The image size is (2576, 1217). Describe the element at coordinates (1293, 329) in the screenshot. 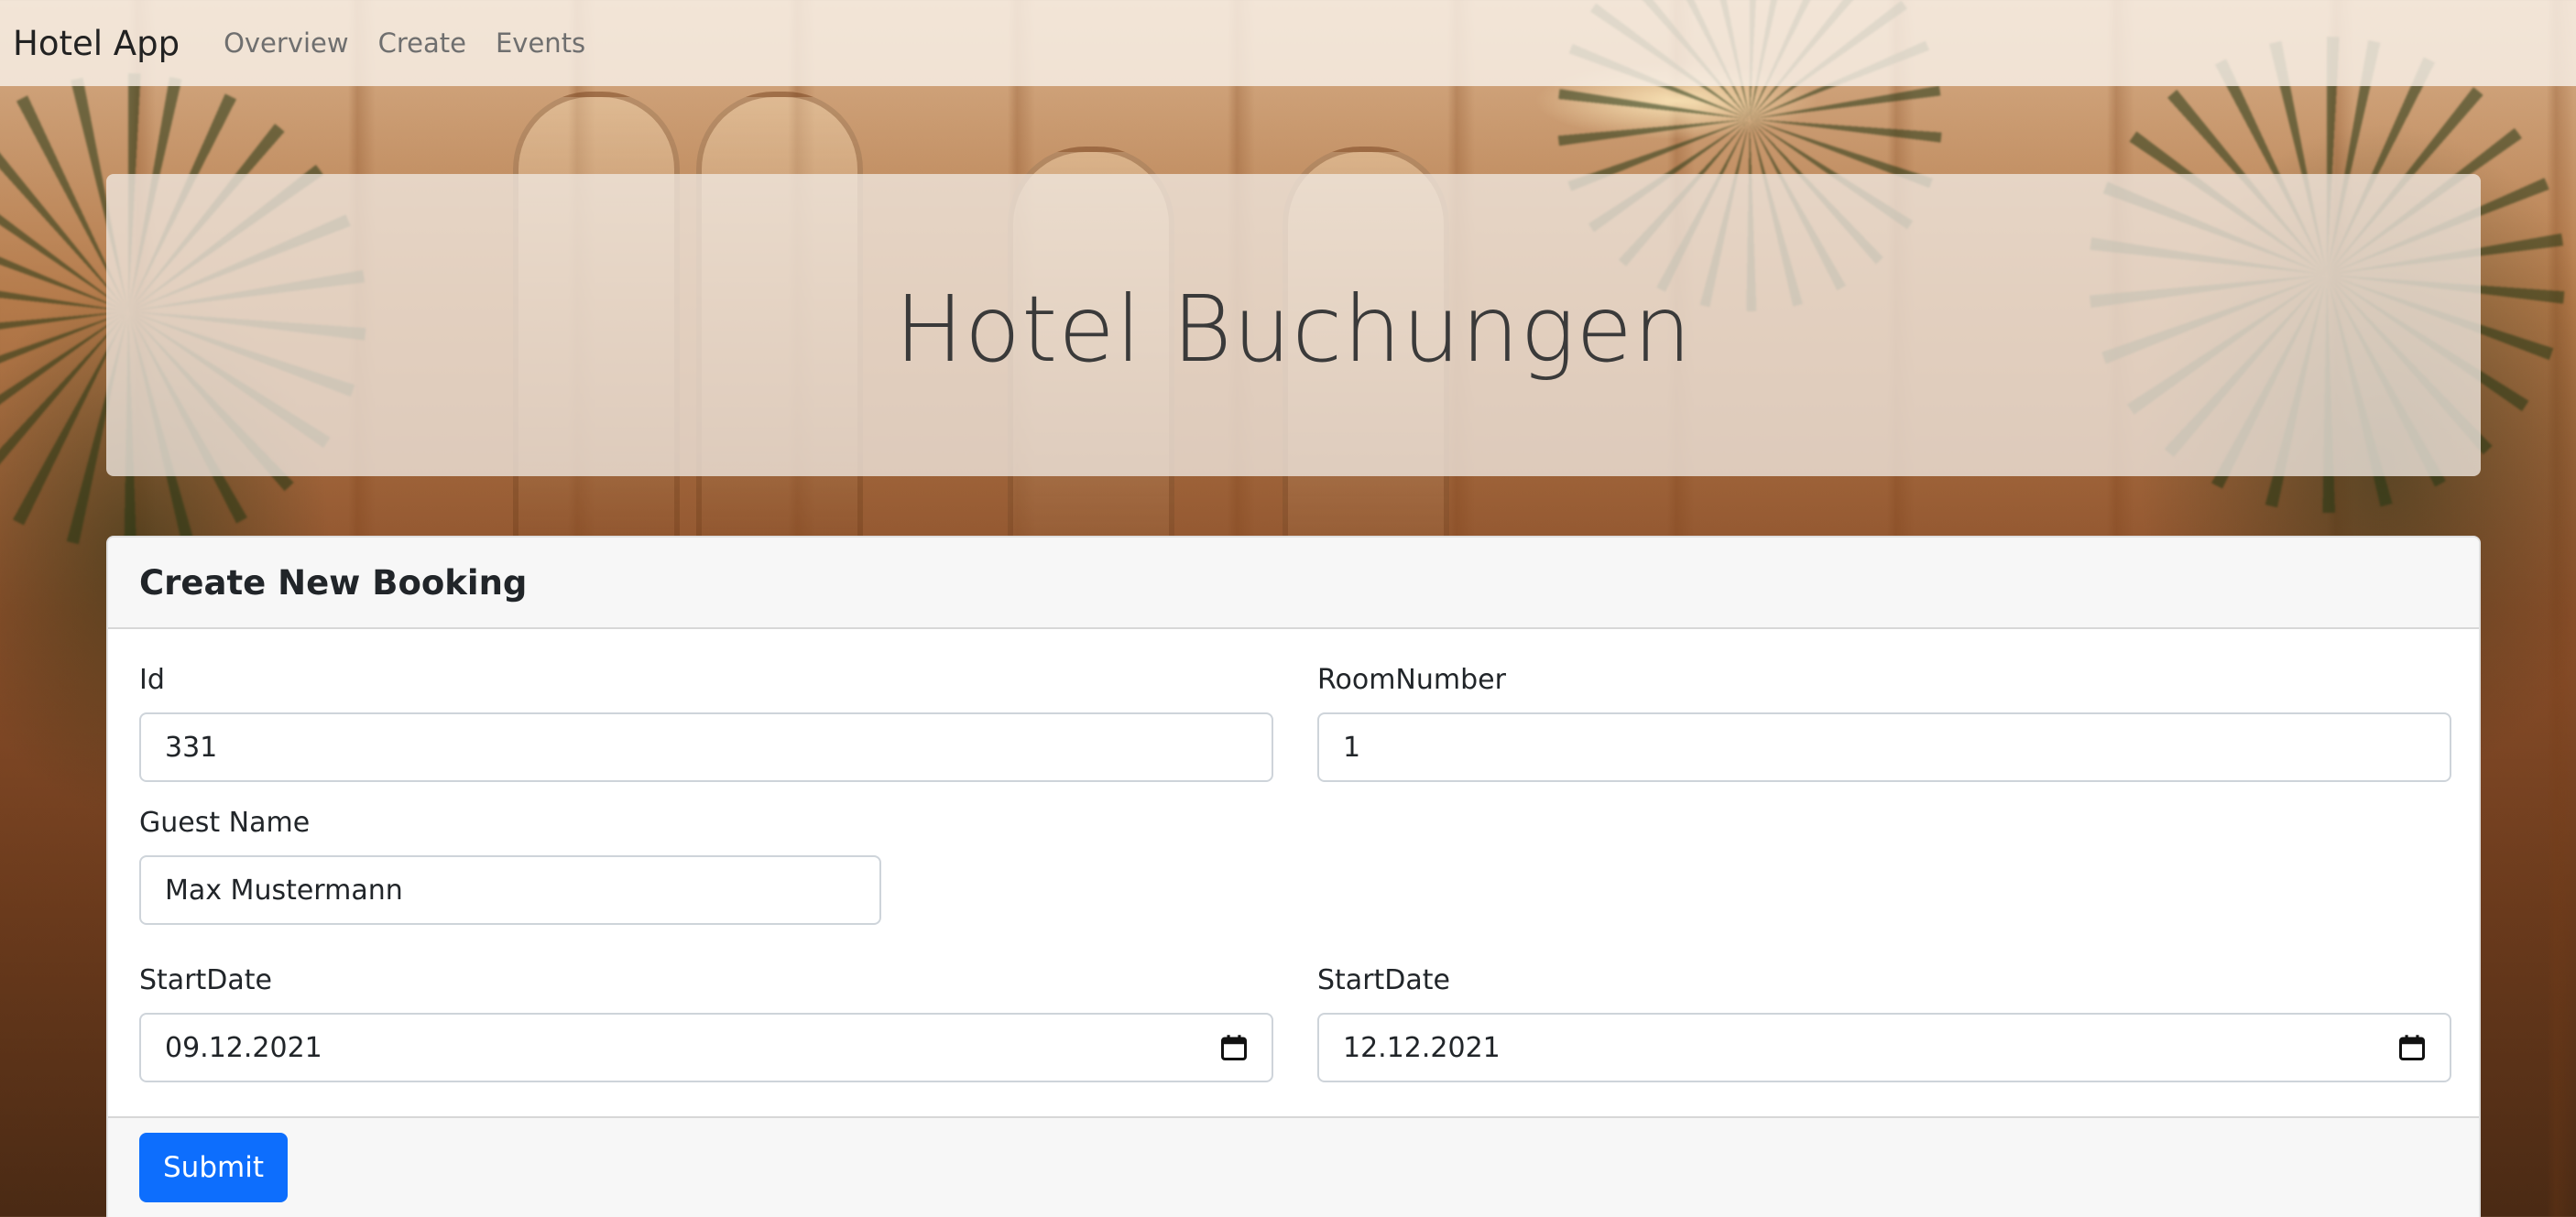

I see `hero-title: Hotel Buchungen` at that location.